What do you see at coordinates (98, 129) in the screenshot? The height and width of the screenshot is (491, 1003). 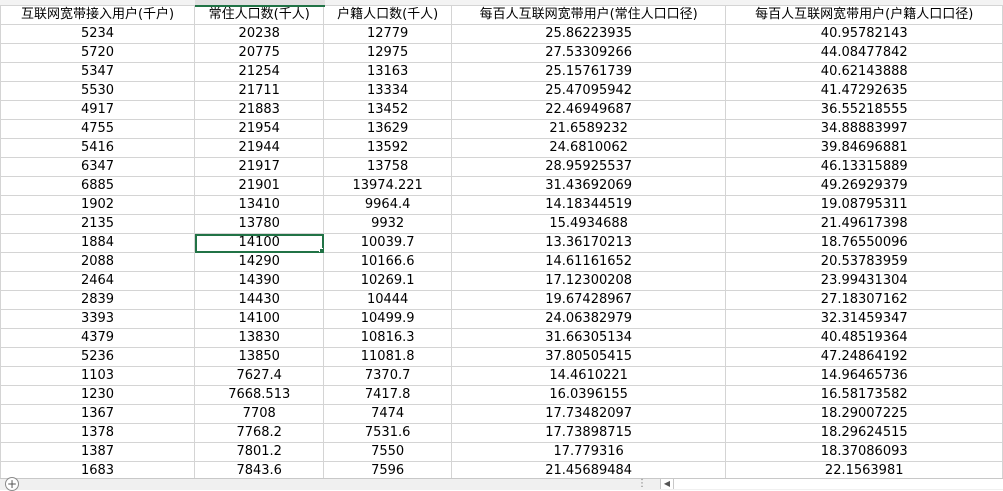 I see `table-cell: 4755` at bounding box center [98, 129].